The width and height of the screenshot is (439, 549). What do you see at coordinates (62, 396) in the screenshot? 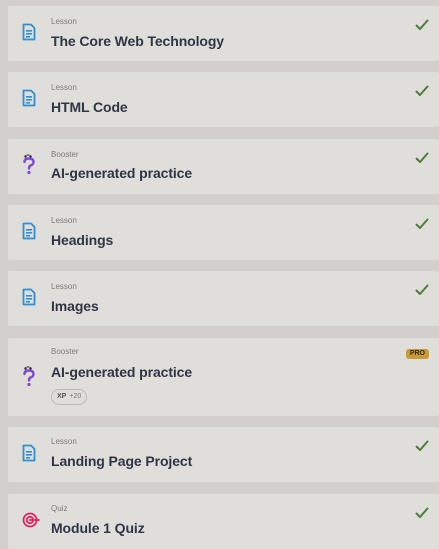
I see `xp-label: XP` at bounding box center [62, 396].